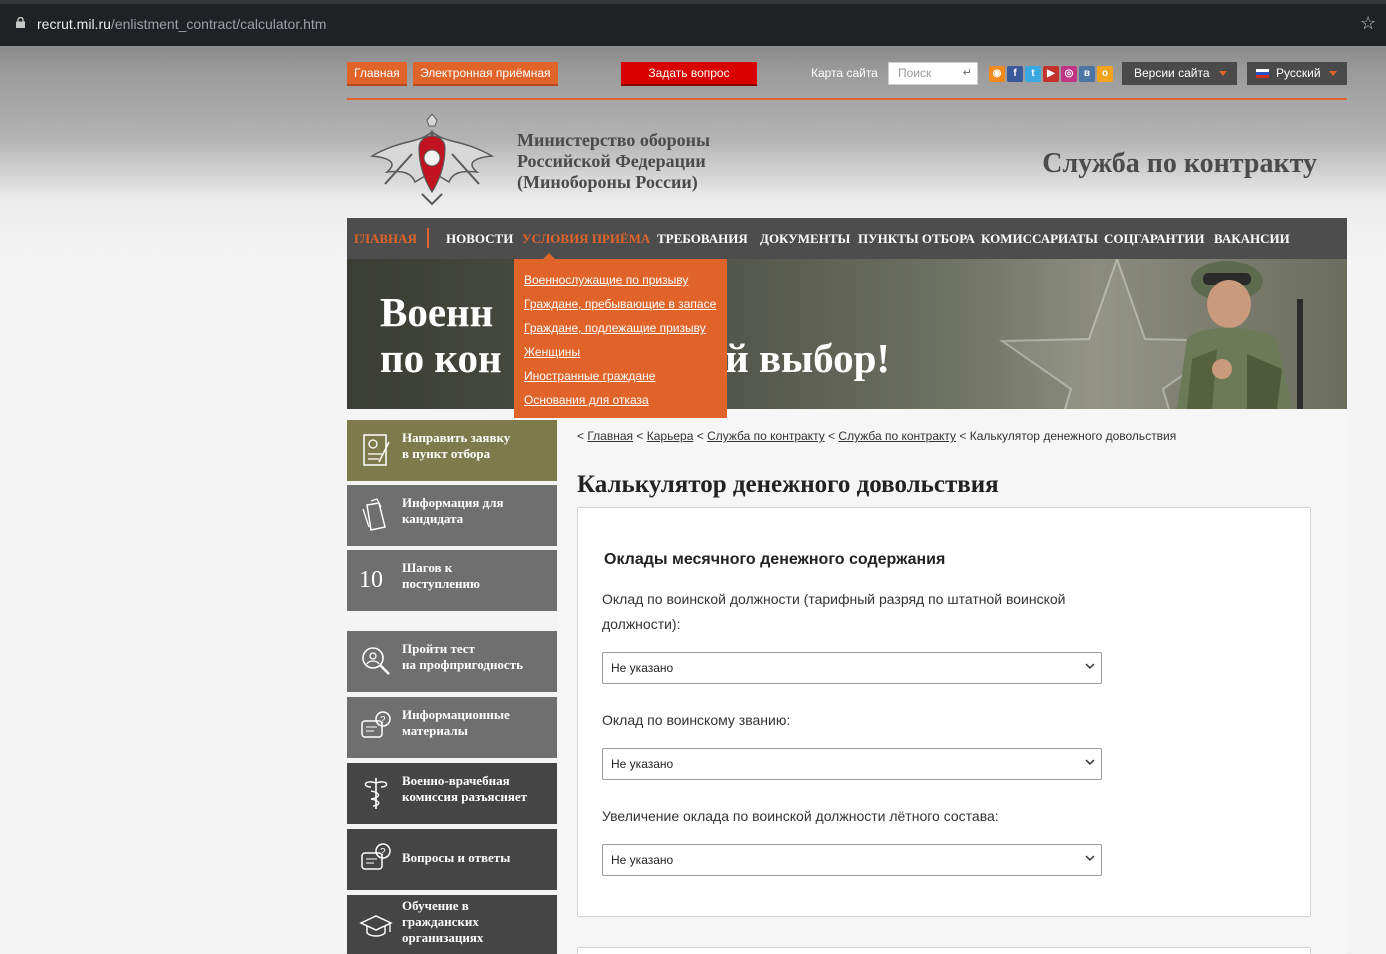  Describe the element at coordinates (933, 73) in the screenshot. I see `search-input: Поиск ↵` at that location.